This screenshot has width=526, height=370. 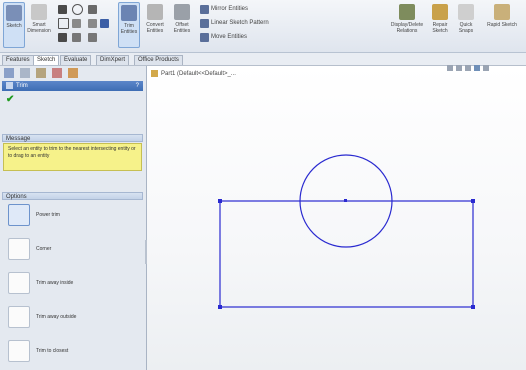 What do you see at coordinates (137, 86) in the screenshot?
I see `help-icon: ?` at bounding box center [137, 86].